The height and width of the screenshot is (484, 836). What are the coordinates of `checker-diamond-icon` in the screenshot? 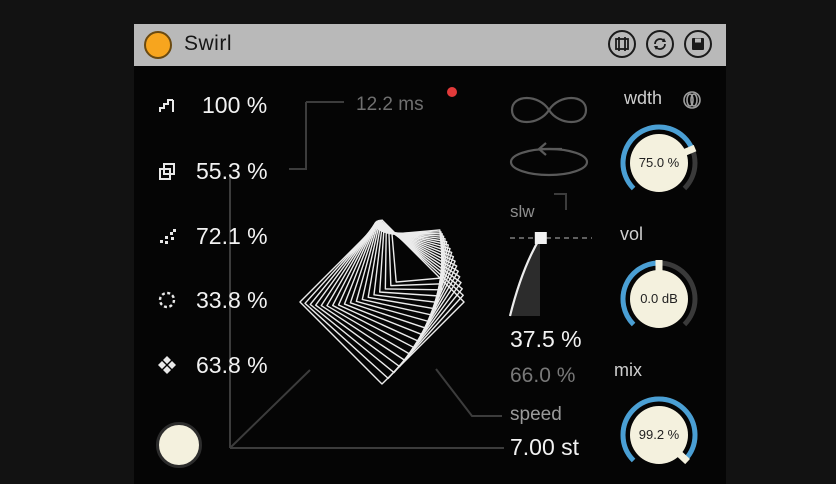 It's located at (167, 365).